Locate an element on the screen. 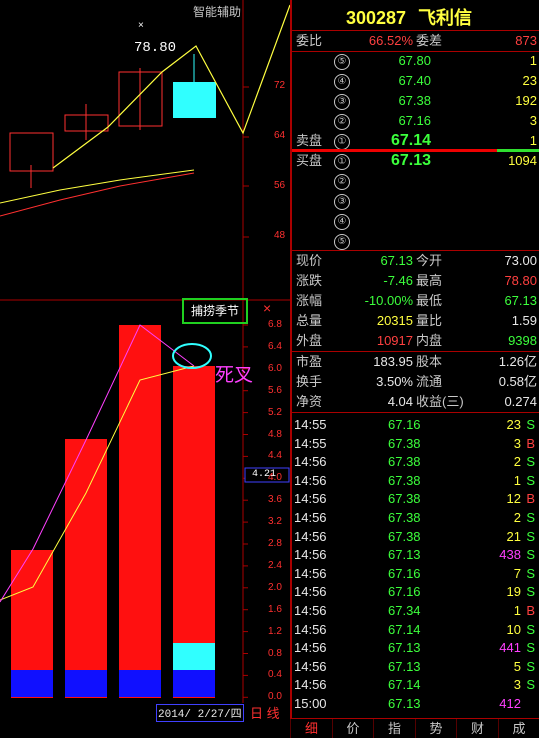 This screenshot has width=539, height=738. lower-indicator-button: 捕捞季节 is located at coordinates (215, 311).